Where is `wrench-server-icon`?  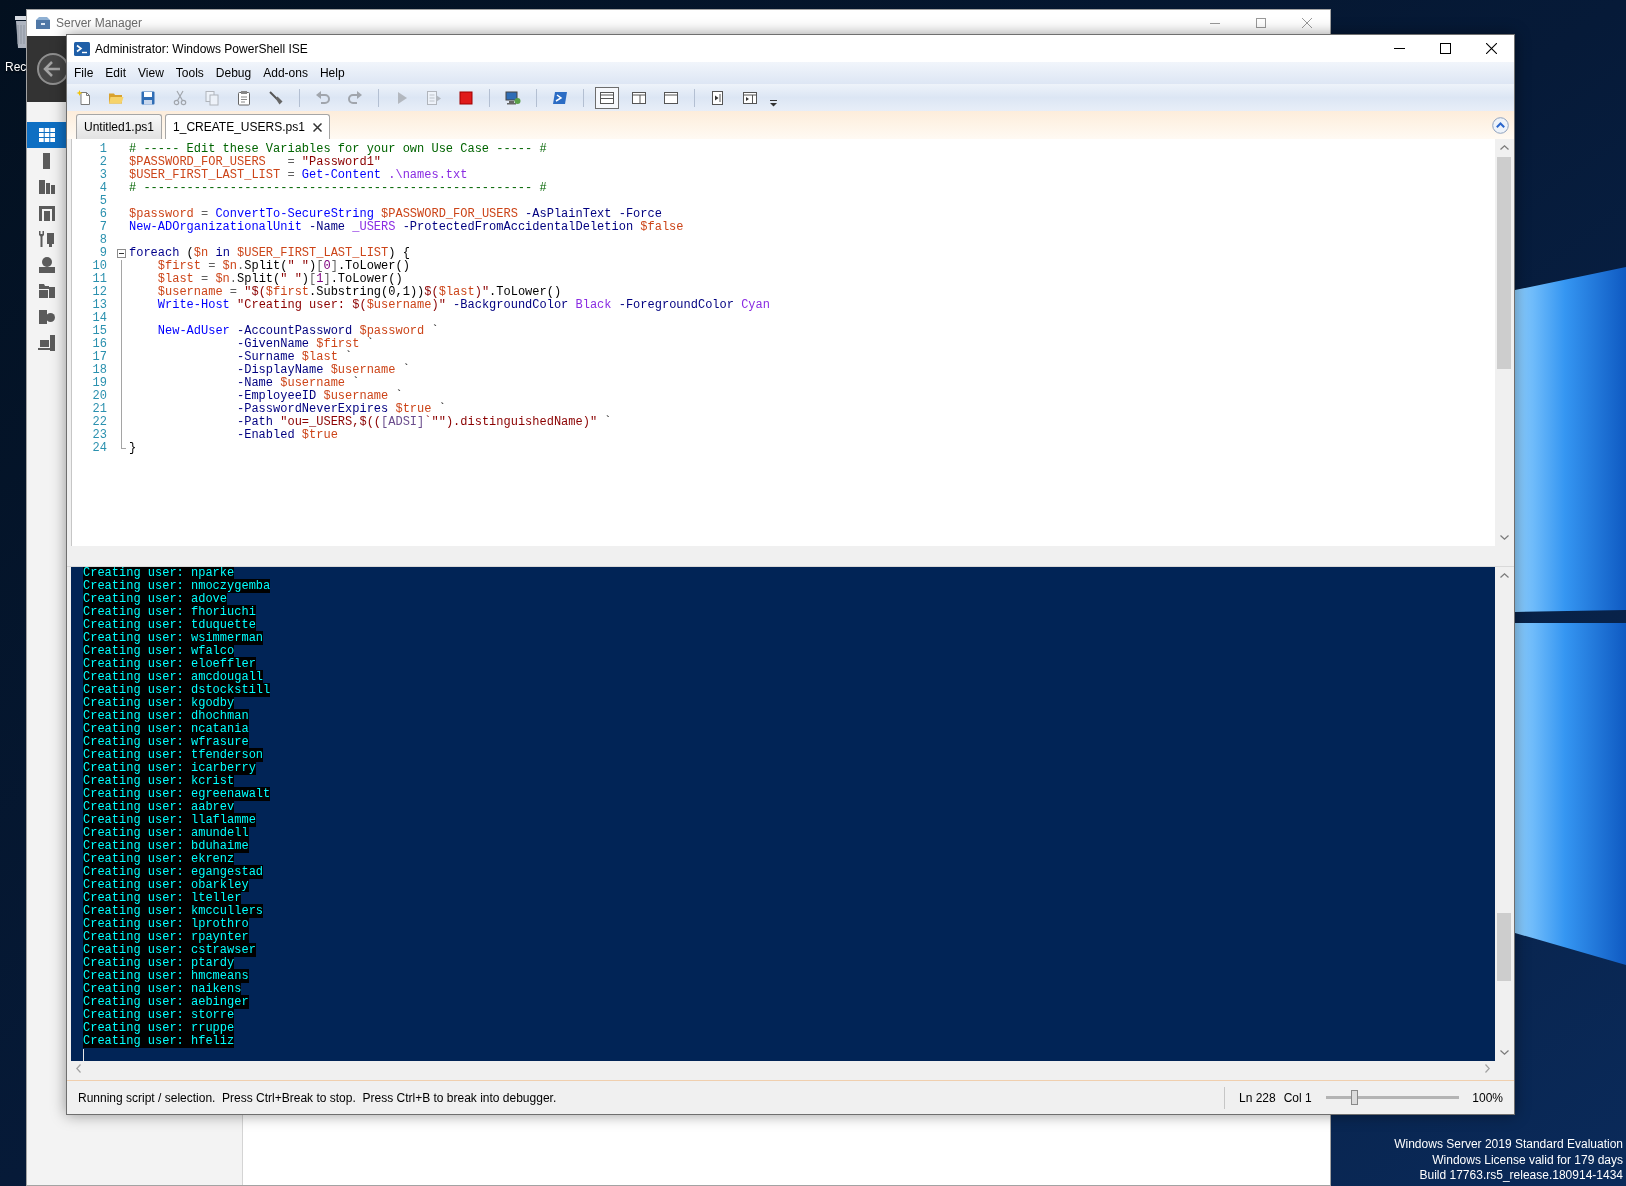 wrench-server-icon is located at coordinates (46, 239).